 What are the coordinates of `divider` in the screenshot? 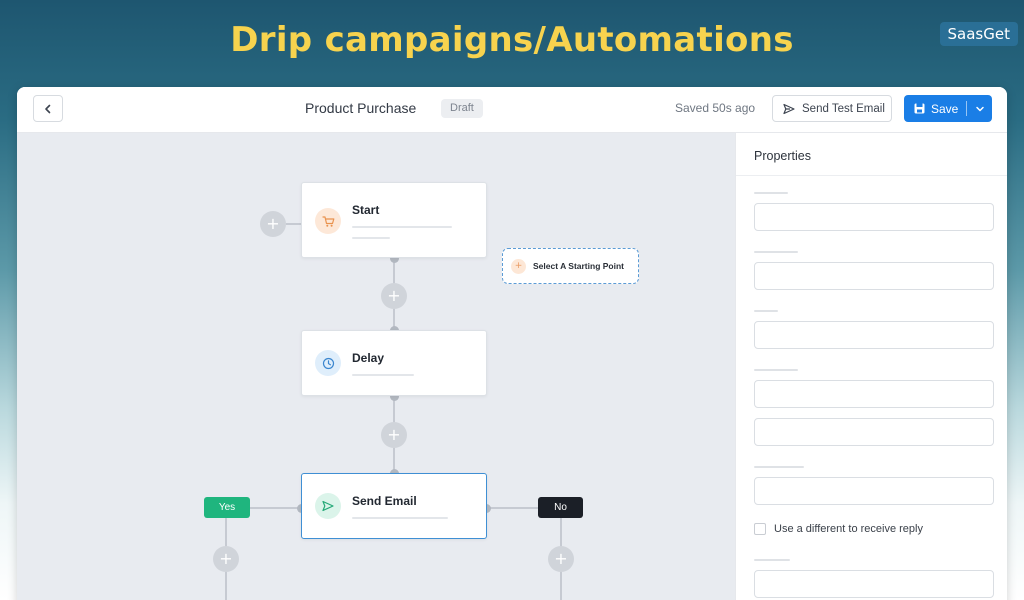 It's located at (871, 175).